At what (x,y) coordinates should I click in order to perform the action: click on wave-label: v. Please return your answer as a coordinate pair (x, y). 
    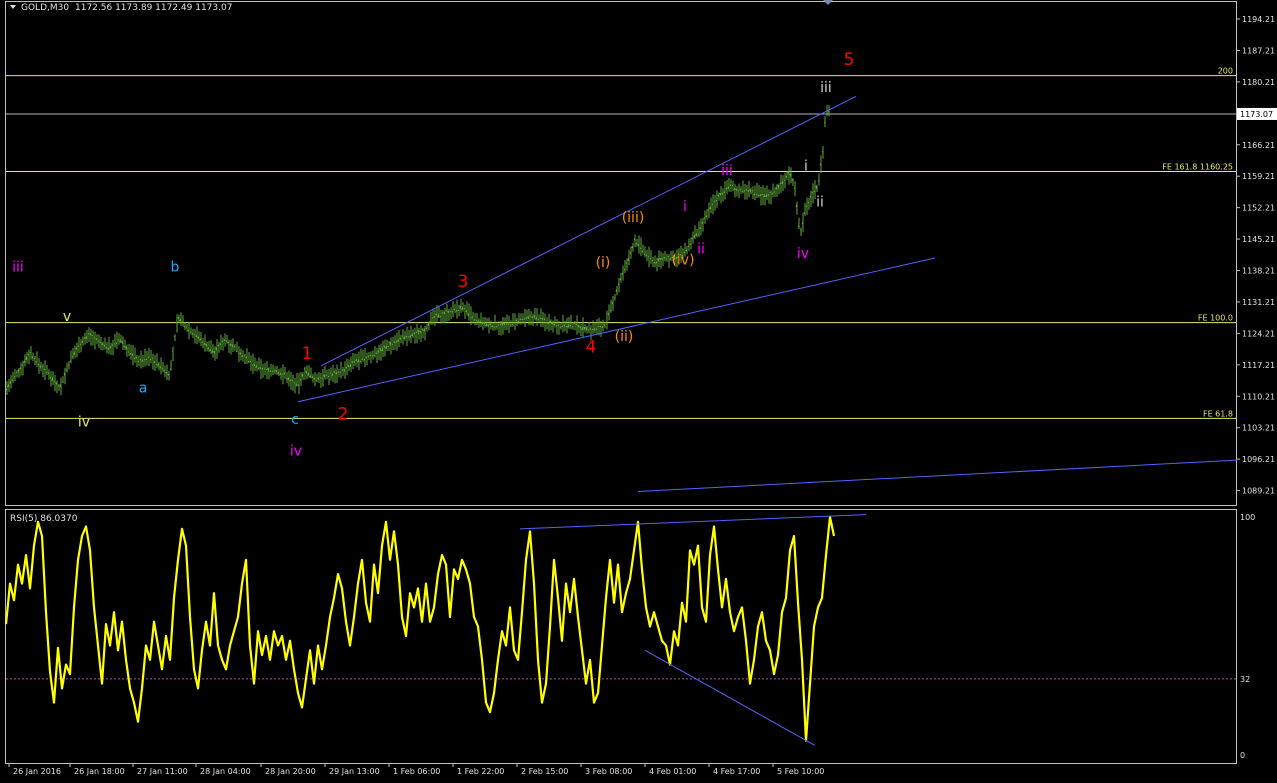
    Looking at the image, I should click on (67, 317).